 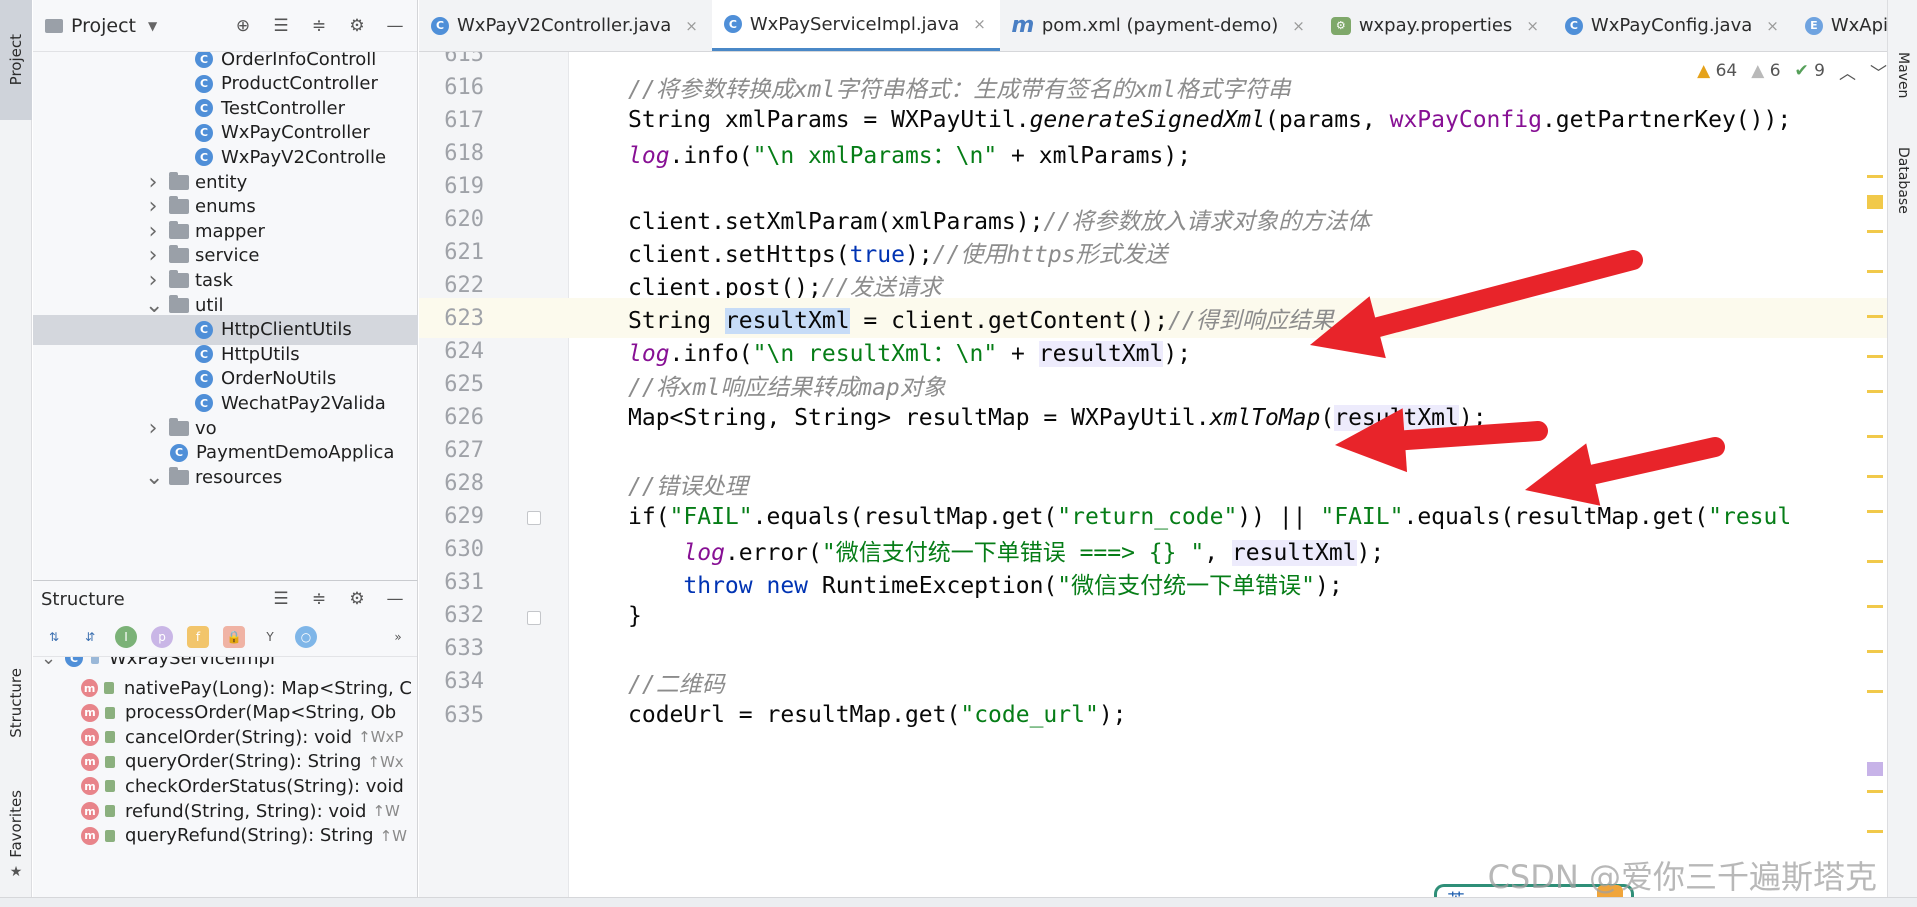 I want to click on code-line: 635 codeUrl = resultMap.get("code_url");, so click(x=1153, y=715).